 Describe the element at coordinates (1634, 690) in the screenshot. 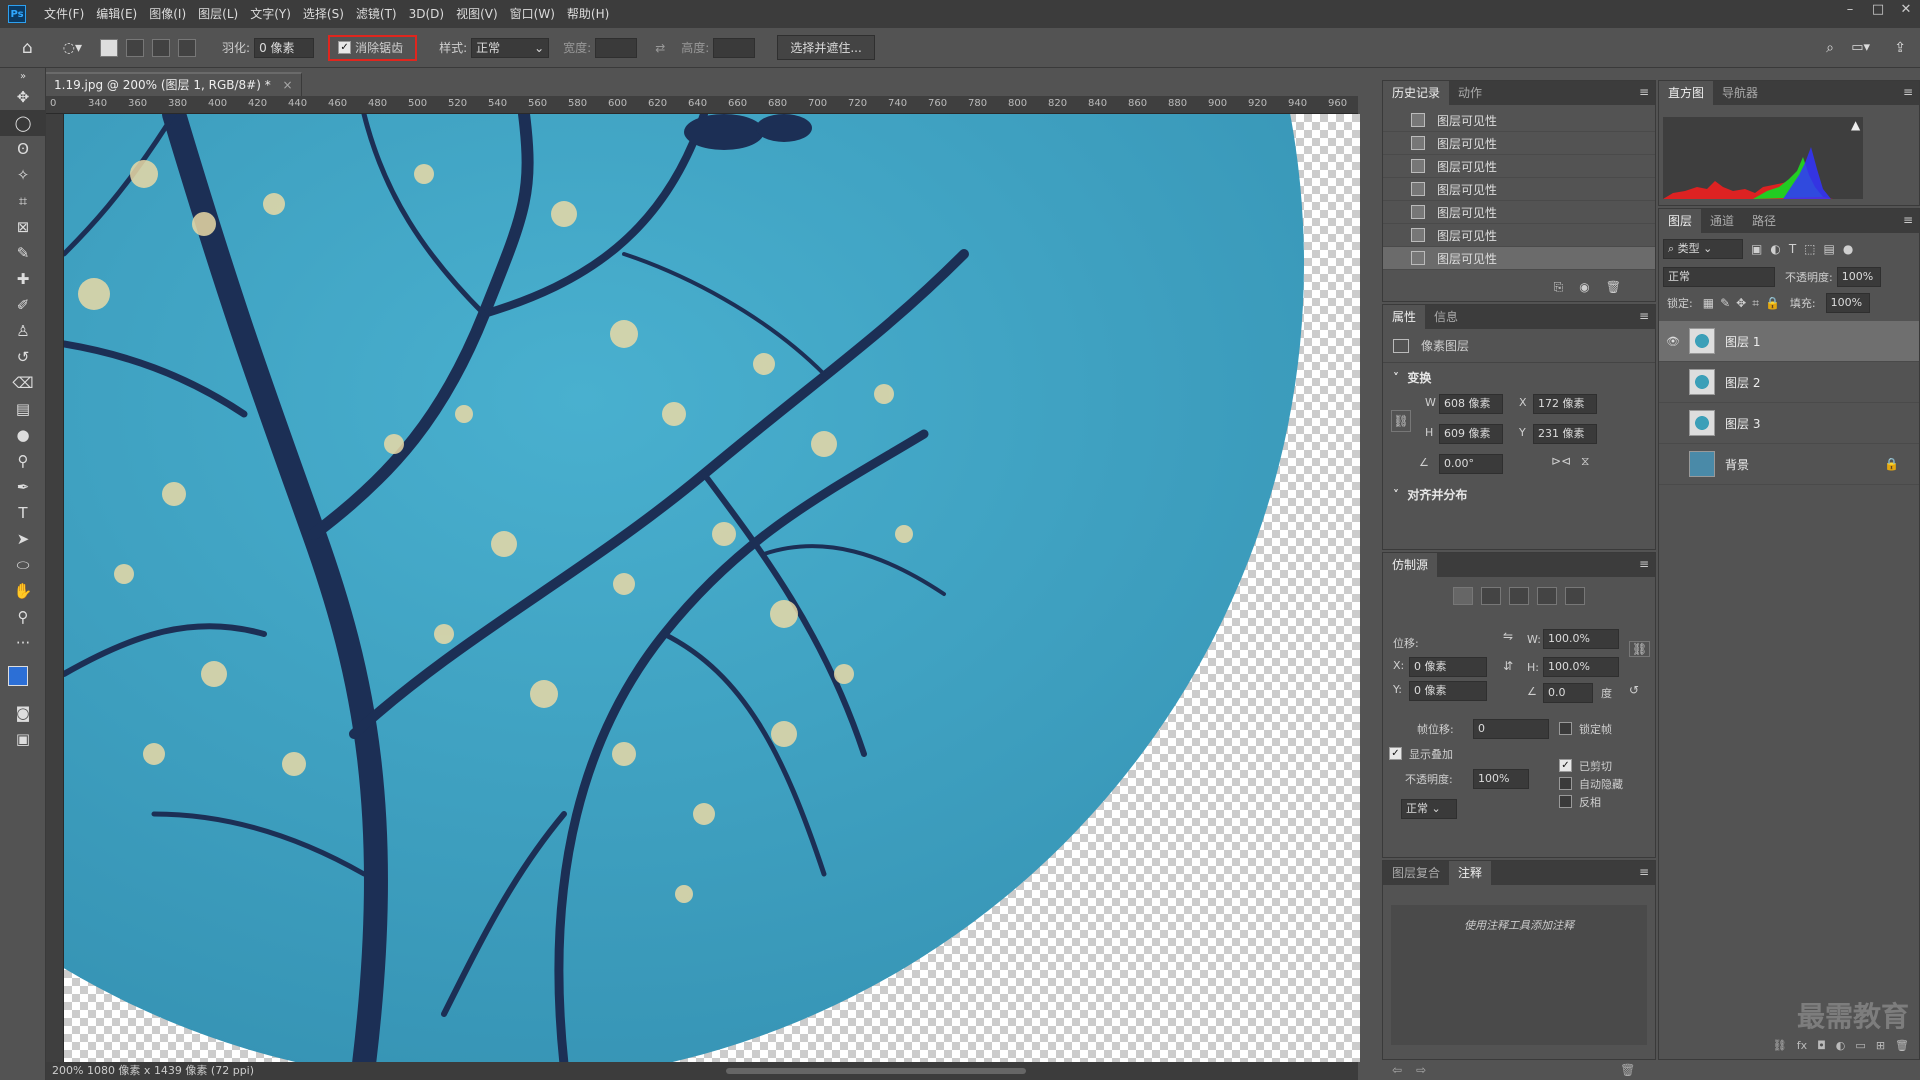

I see `reset-transform-icon: ↺` at that location.